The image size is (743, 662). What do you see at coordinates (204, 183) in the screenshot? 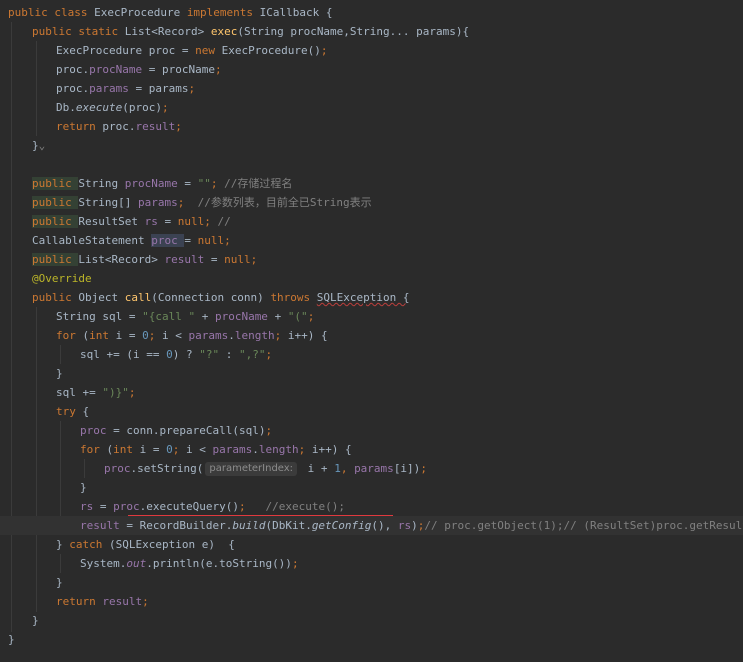
I see `code-token: ""` at bounding box center [204, 183].